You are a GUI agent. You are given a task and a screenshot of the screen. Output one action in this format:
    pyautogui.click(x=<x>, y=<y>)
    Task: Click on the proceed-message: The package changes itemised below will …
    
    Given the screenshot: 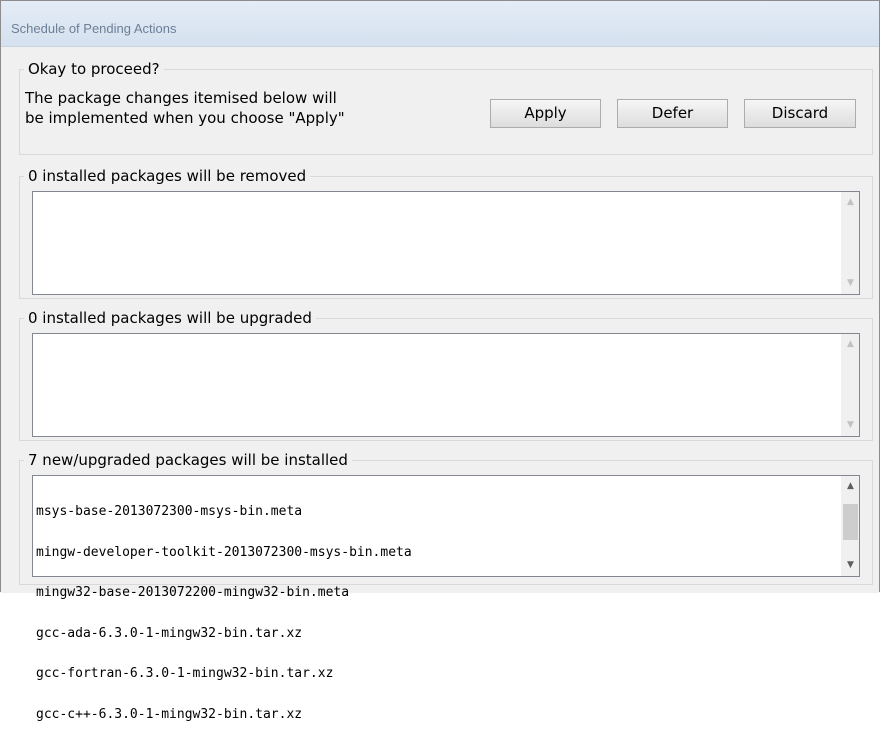 What is the action you would take?
    pyautogui.click(x=185, y=108)
    